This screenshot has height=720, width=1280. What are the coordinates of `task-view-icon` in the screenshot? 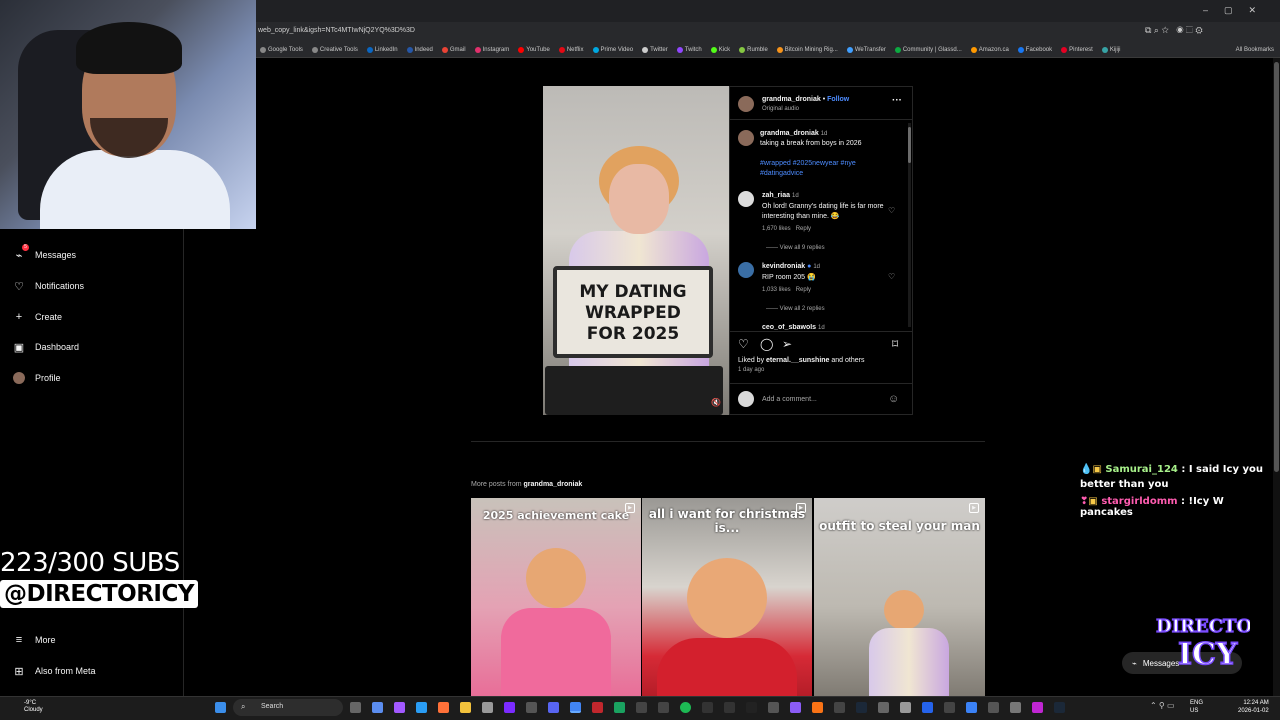 It's located at (355, 707).